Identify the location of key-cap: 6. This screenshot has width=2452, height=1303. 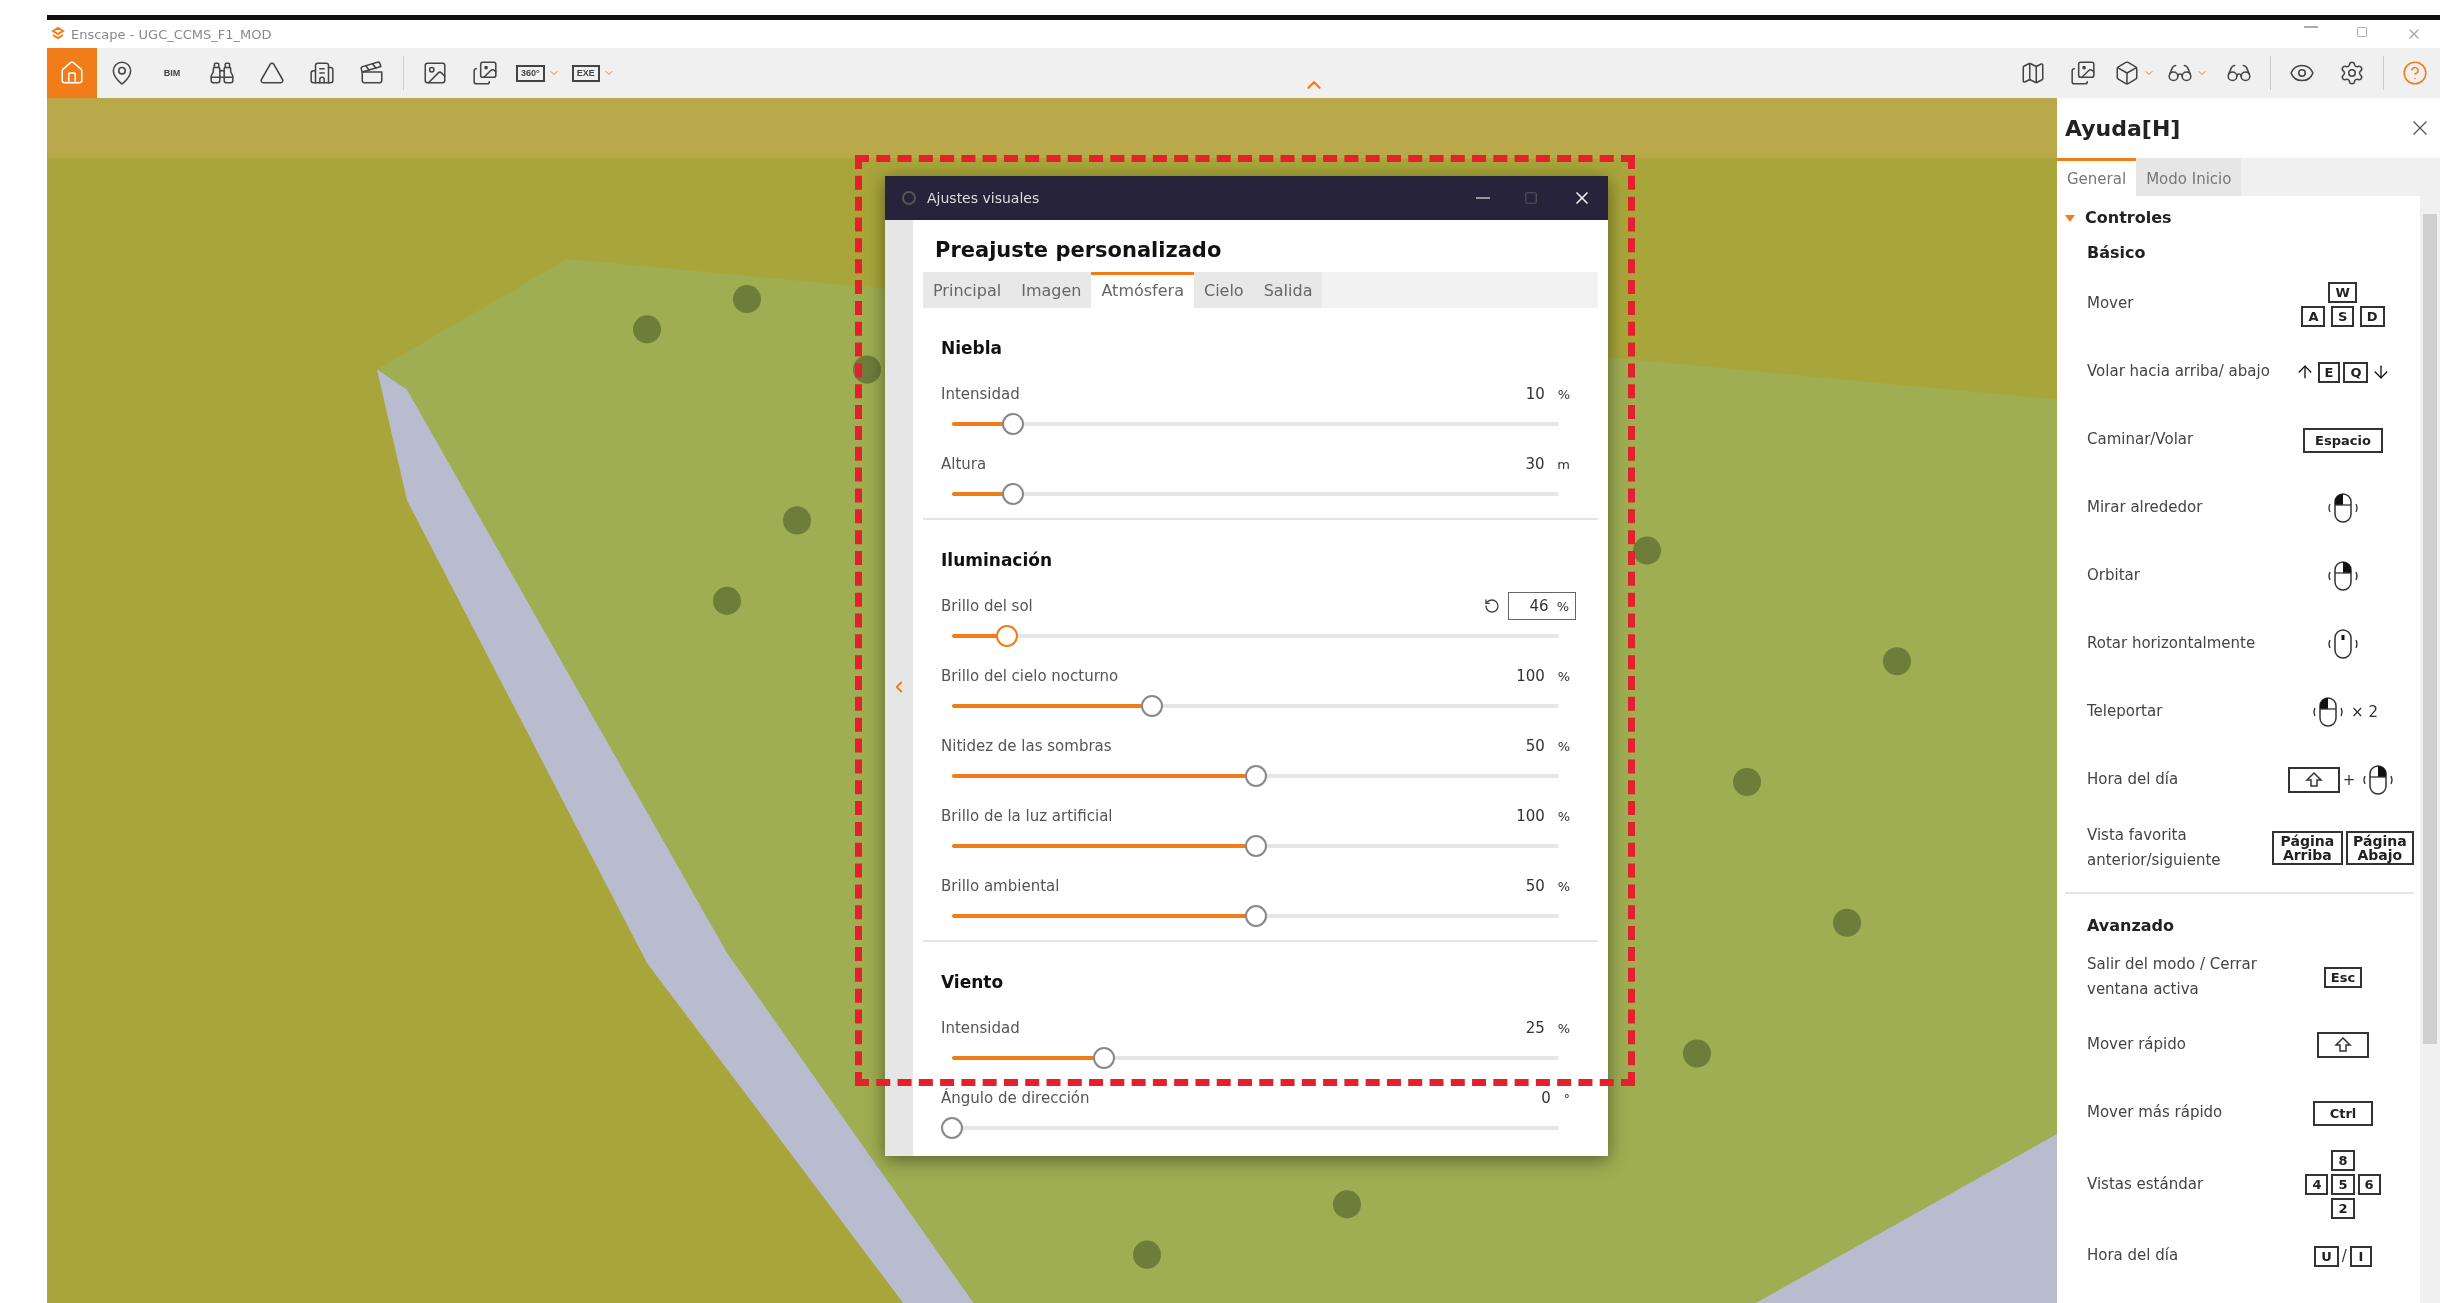
(2369, 1184).